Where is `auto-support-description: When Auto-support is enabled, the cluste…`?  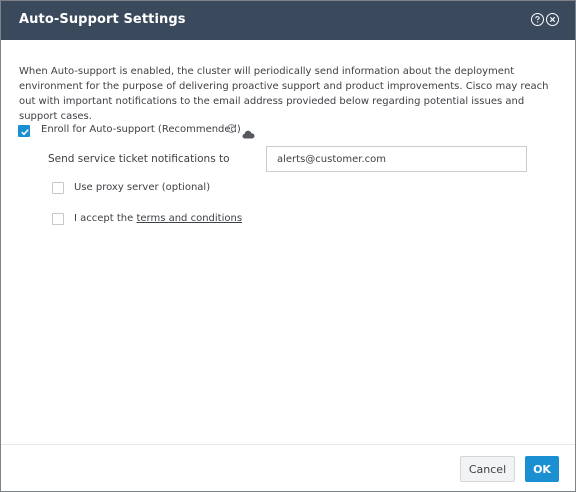
auto-support-description: When Auto-support is enabled, the cluste… is located at coordinates (284, 94).